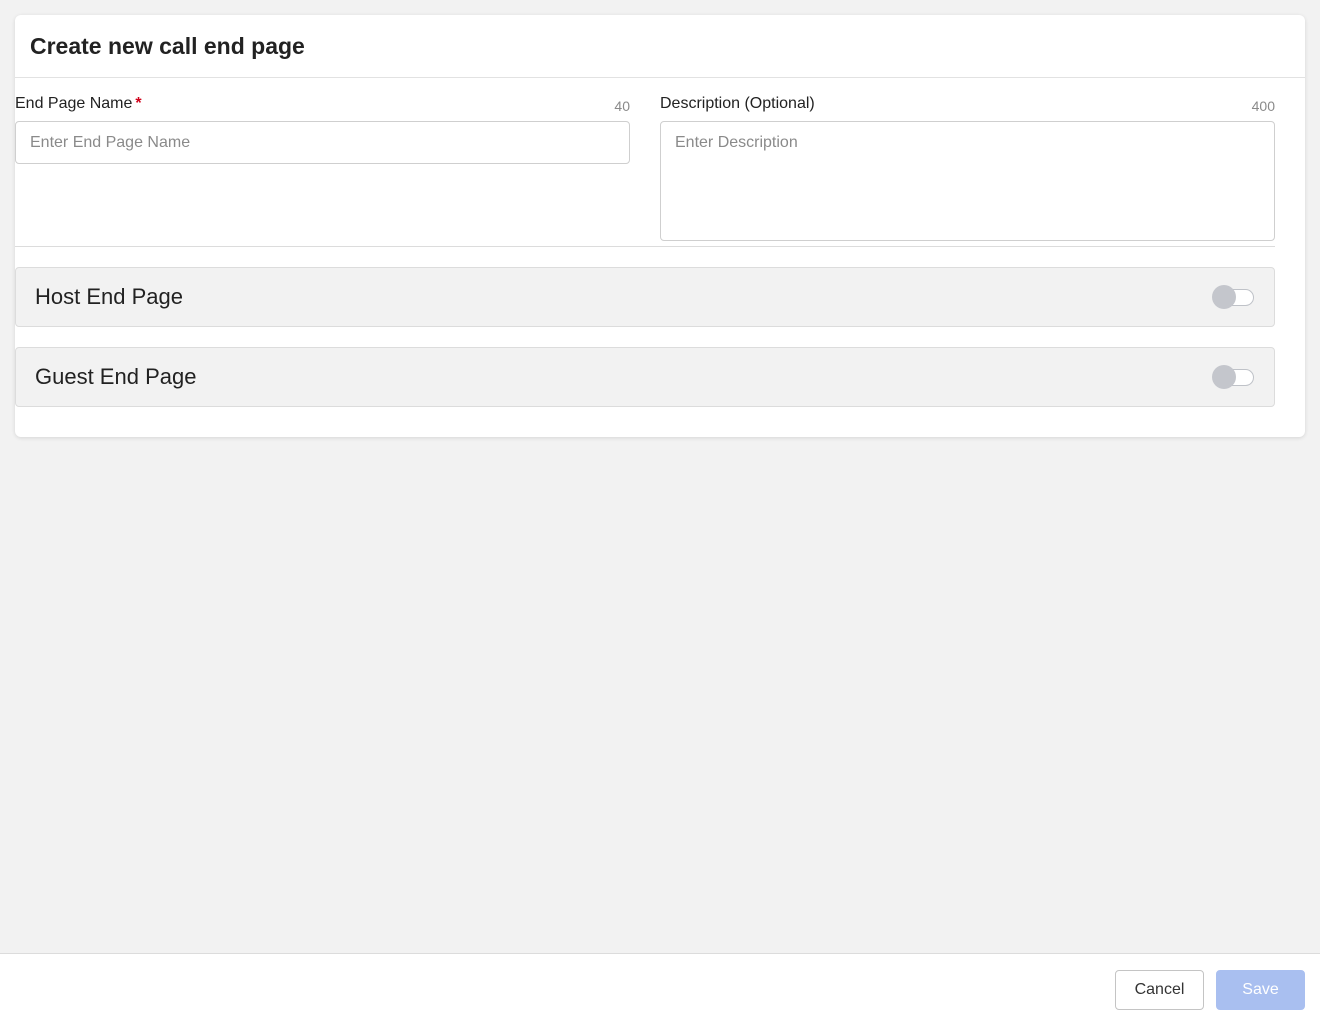 The height and width of the screenshot is (1024, 1320). I want to click on guest-end-page-toggle, so click(1233, 377).